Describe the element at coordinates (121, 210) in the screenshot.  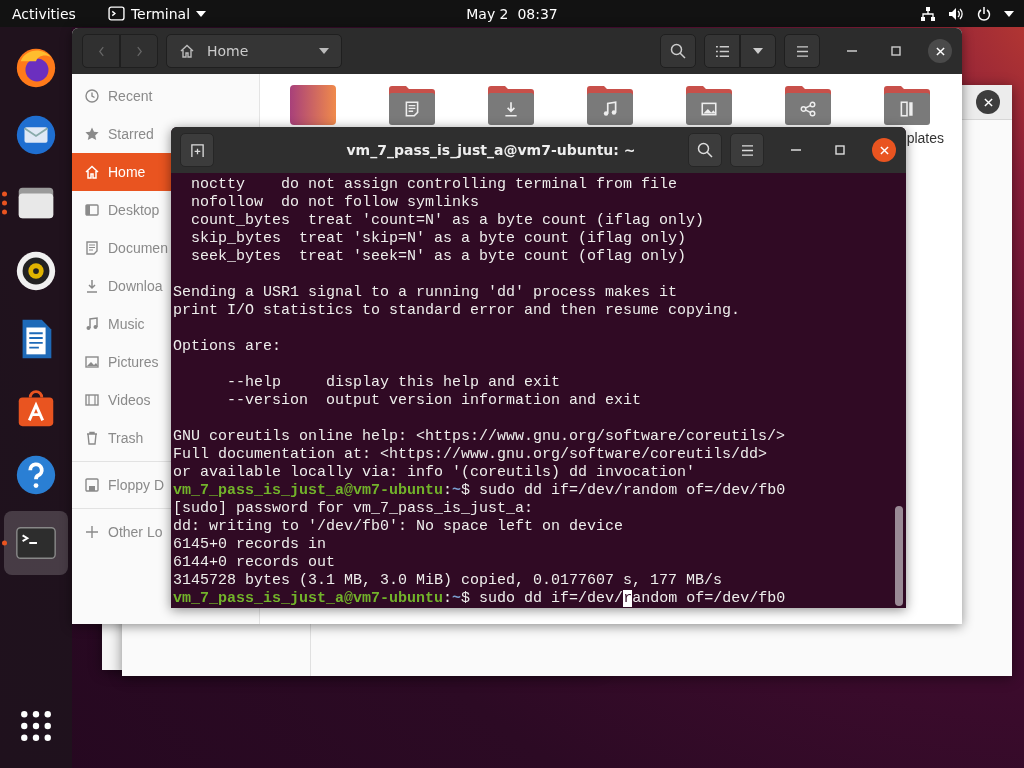
I see `sidebar-item: Desktop` at that location.